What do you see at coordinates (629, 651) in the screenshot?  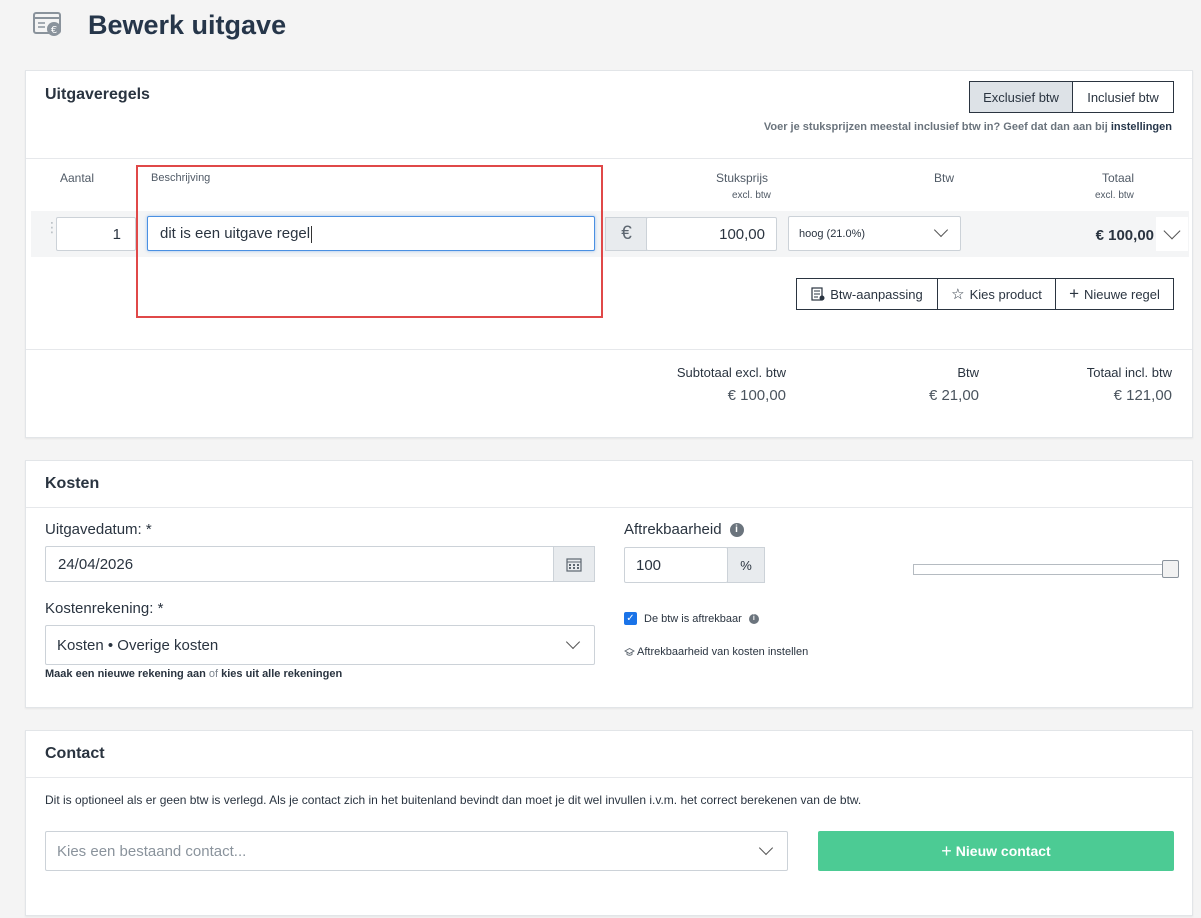 I see `graduation-cap-icon` at bounding box center [629, 651].